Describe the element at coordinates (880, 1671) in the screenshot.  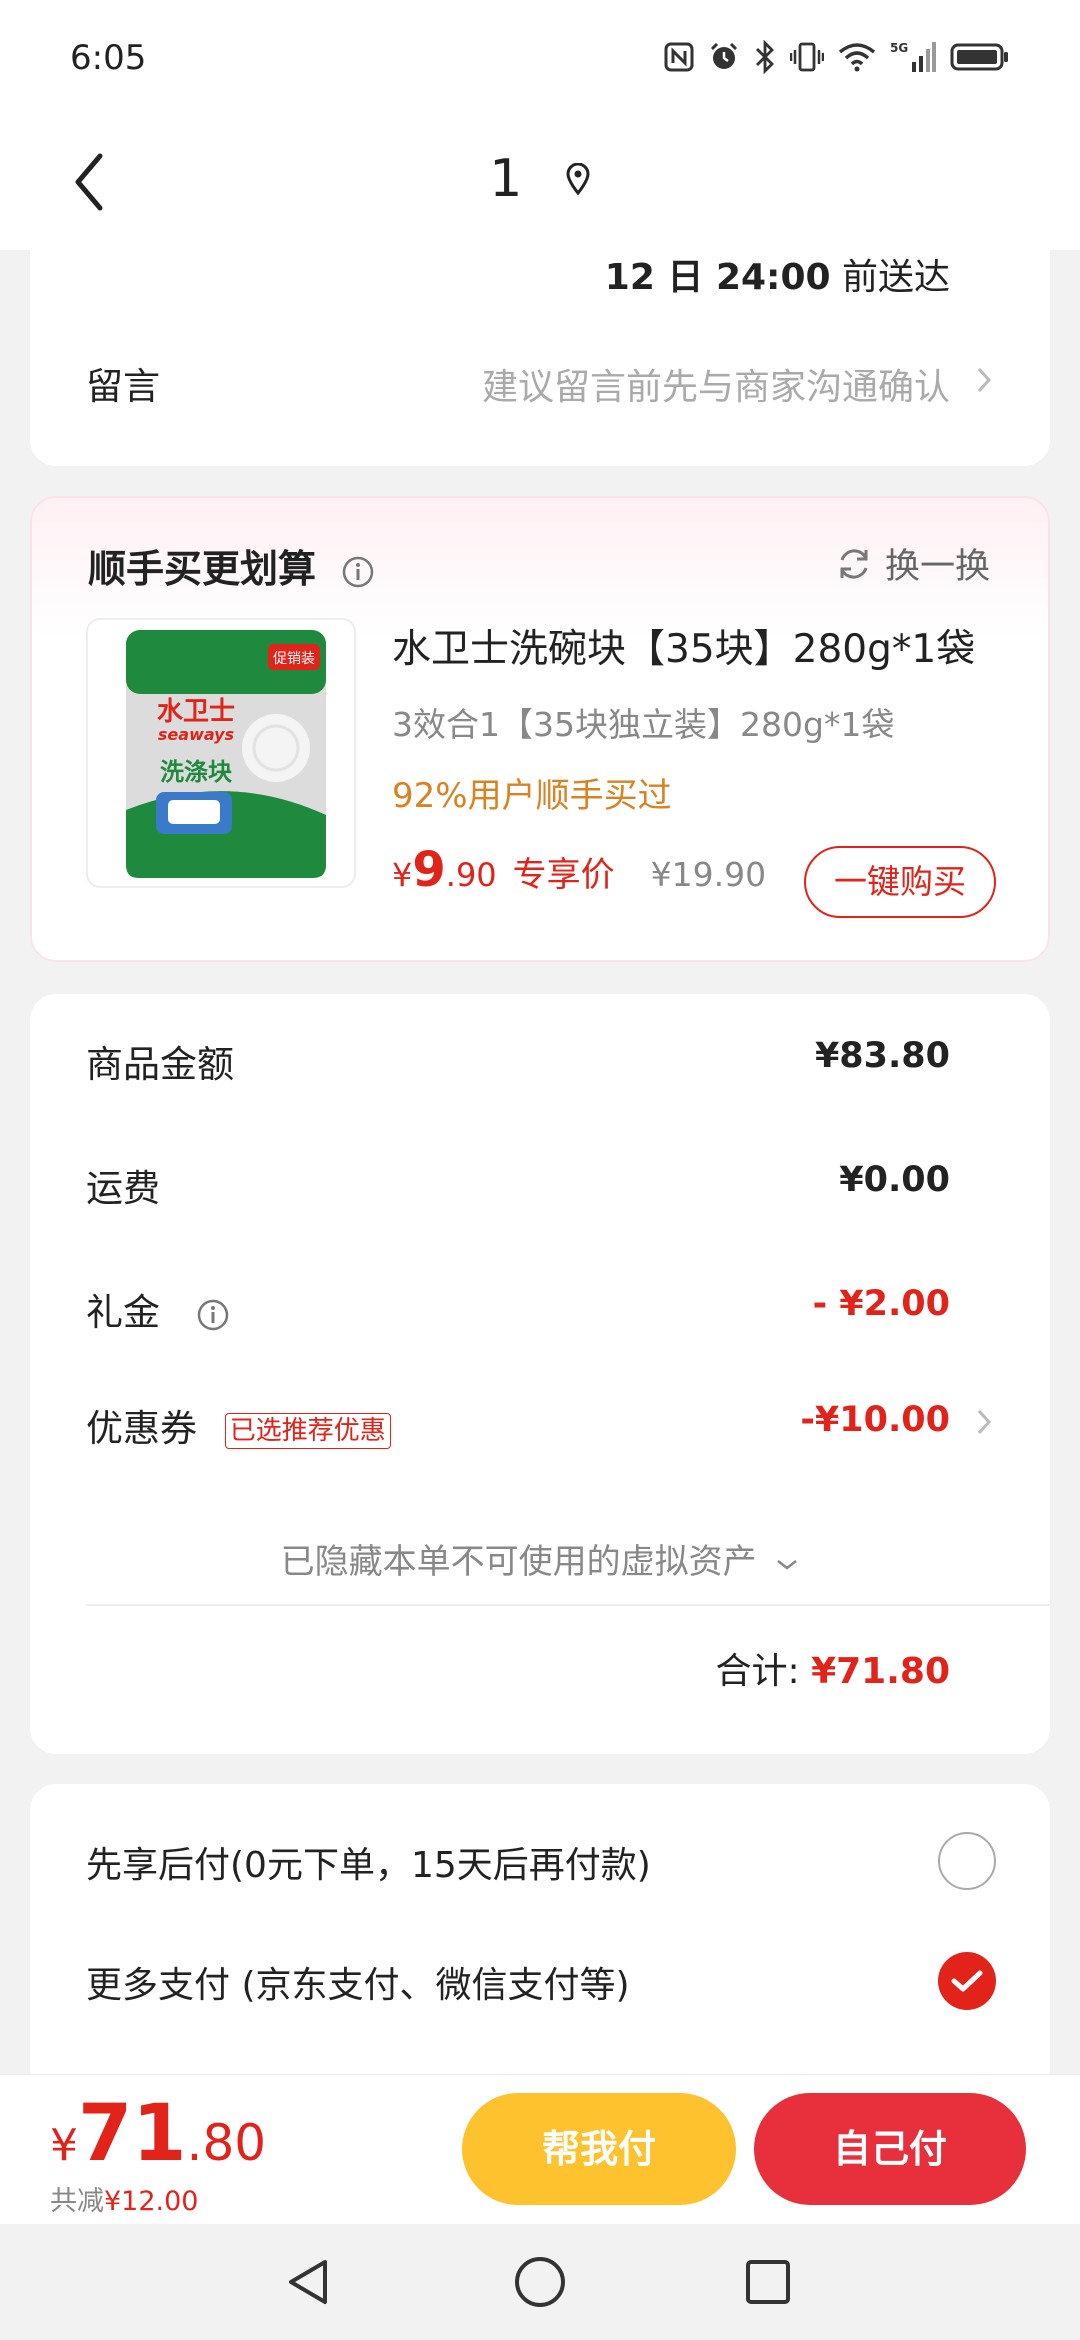
I see `total-value: ¥71.80` at that location.